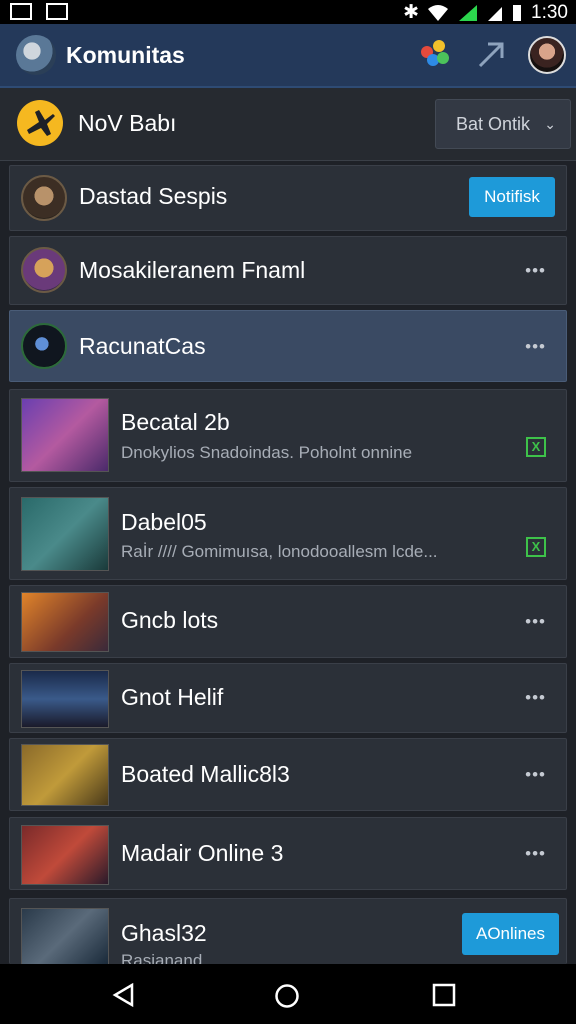  What do you see at coordinates (127, 123) in the screenshot?
I see `filter-label: NoV Babı` at bounding box center [127, 123].